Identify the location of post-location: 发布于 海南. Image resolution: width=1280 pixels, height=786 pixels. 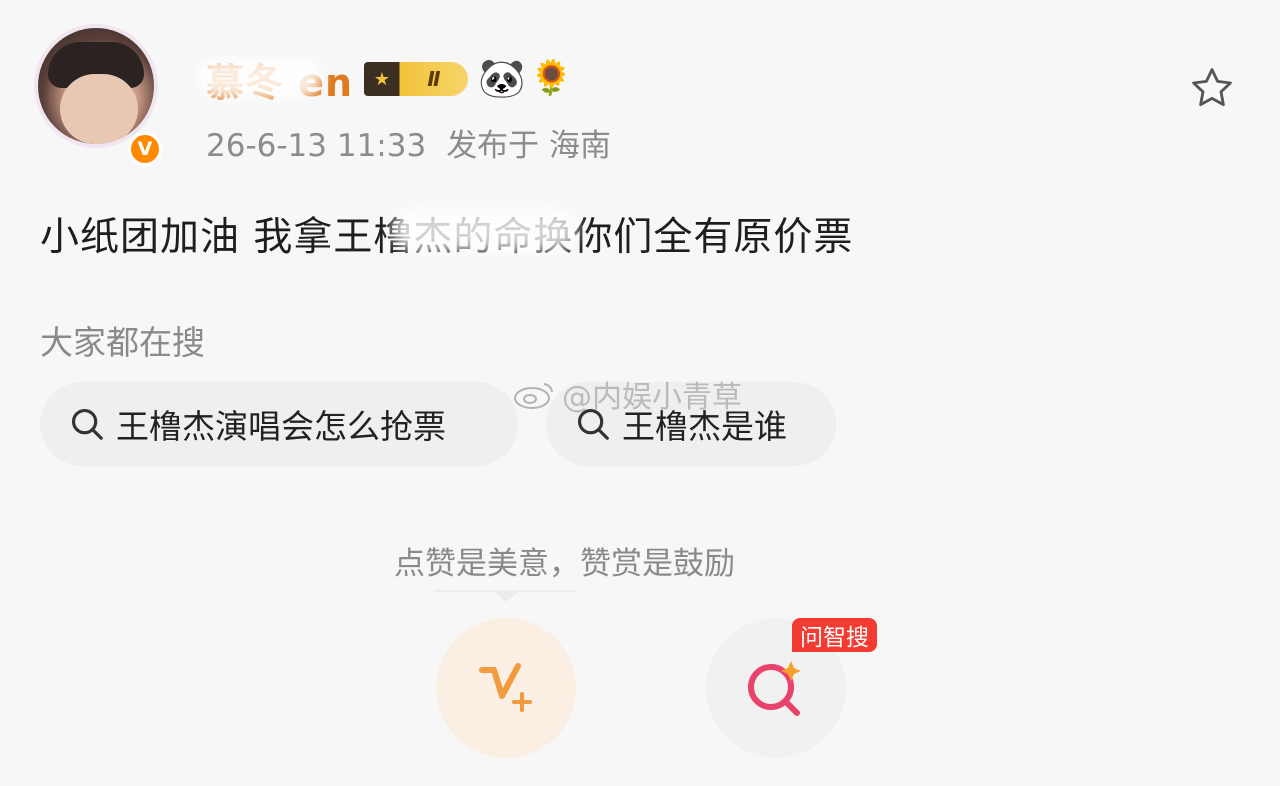
(529, 146).